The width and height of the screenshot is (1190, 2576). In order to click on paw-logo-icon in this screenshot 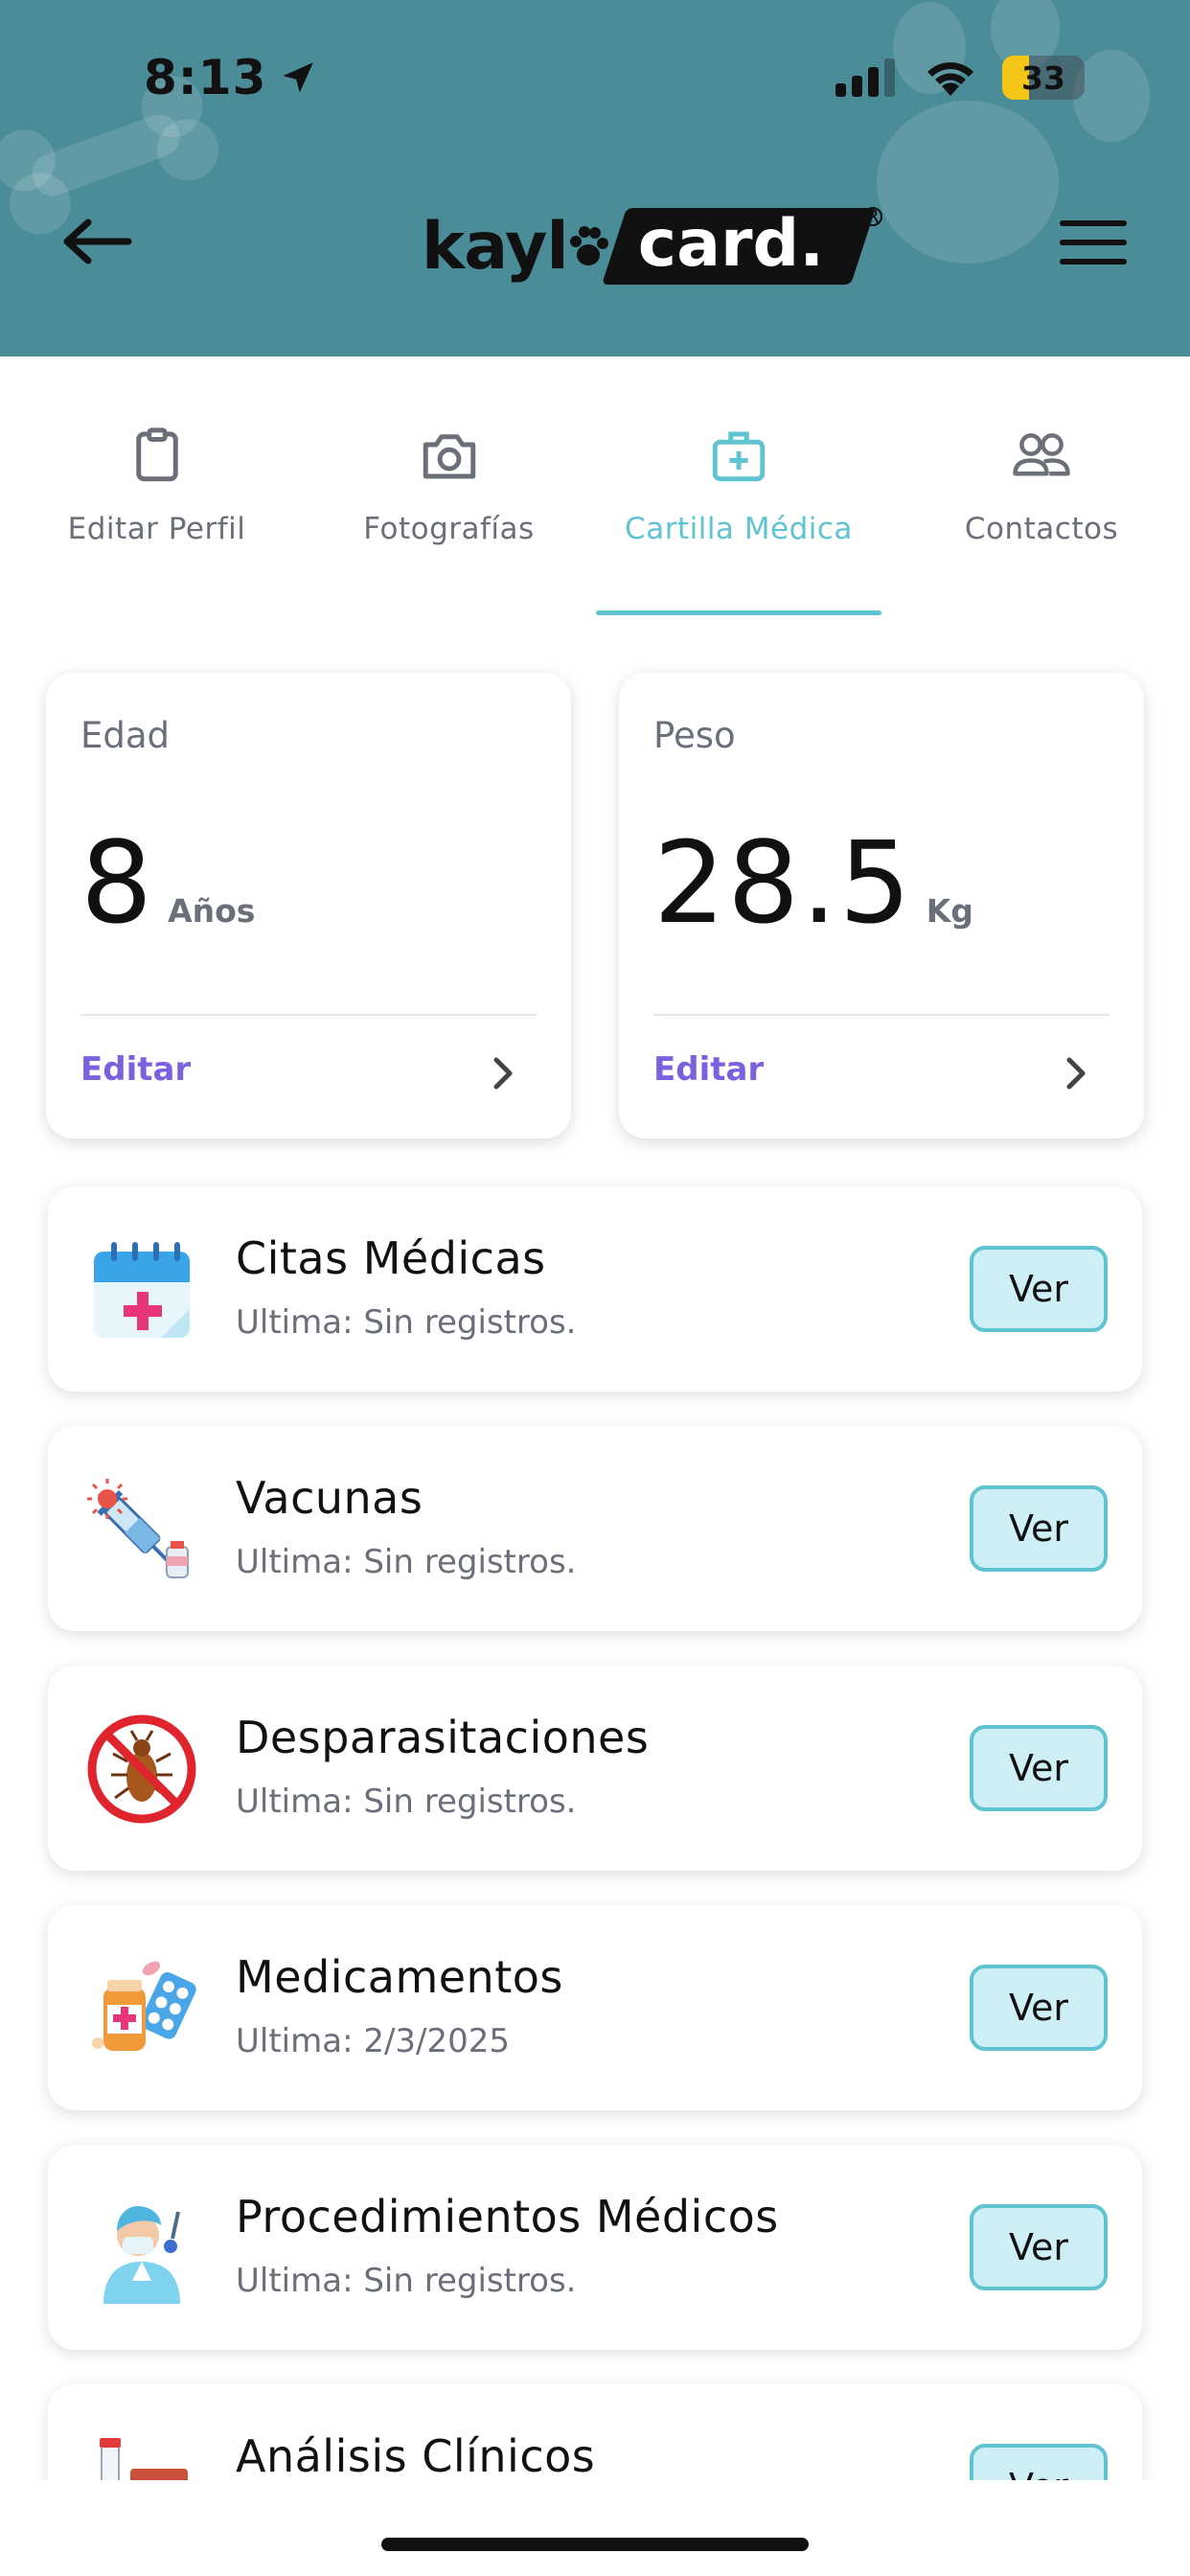, I will do `click(589, 245)`.